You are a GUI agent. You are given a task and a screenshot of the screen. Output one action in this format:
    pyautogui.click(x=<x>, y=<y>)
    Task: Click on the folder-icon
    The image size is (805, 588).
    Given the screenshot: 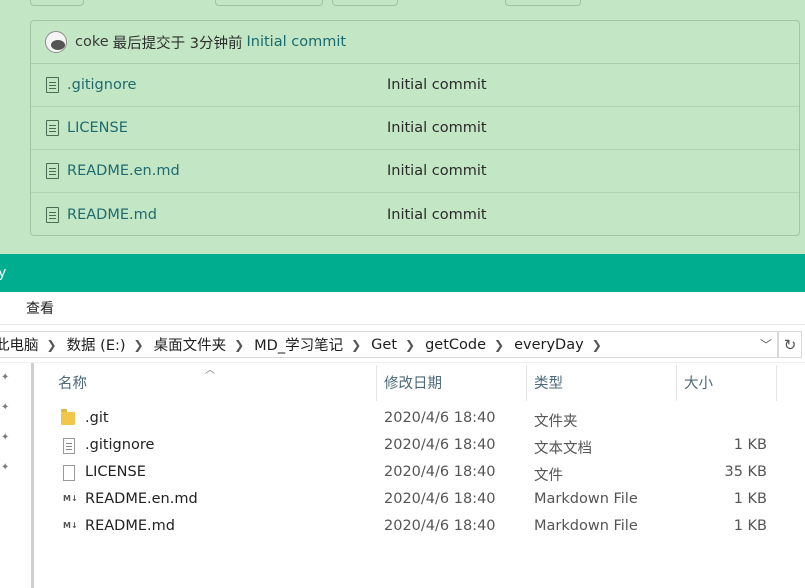 What is the action you would take?
    pyautogui.click(x=68, y=417)
    